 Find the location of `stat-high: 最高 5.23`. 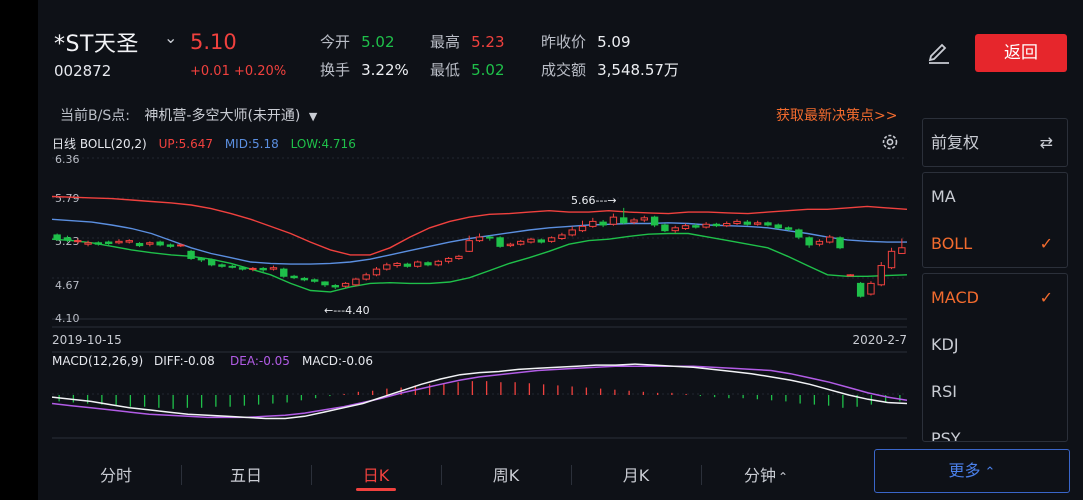

stat-high: 最高 5.23 is located at coordinates (467, 42).